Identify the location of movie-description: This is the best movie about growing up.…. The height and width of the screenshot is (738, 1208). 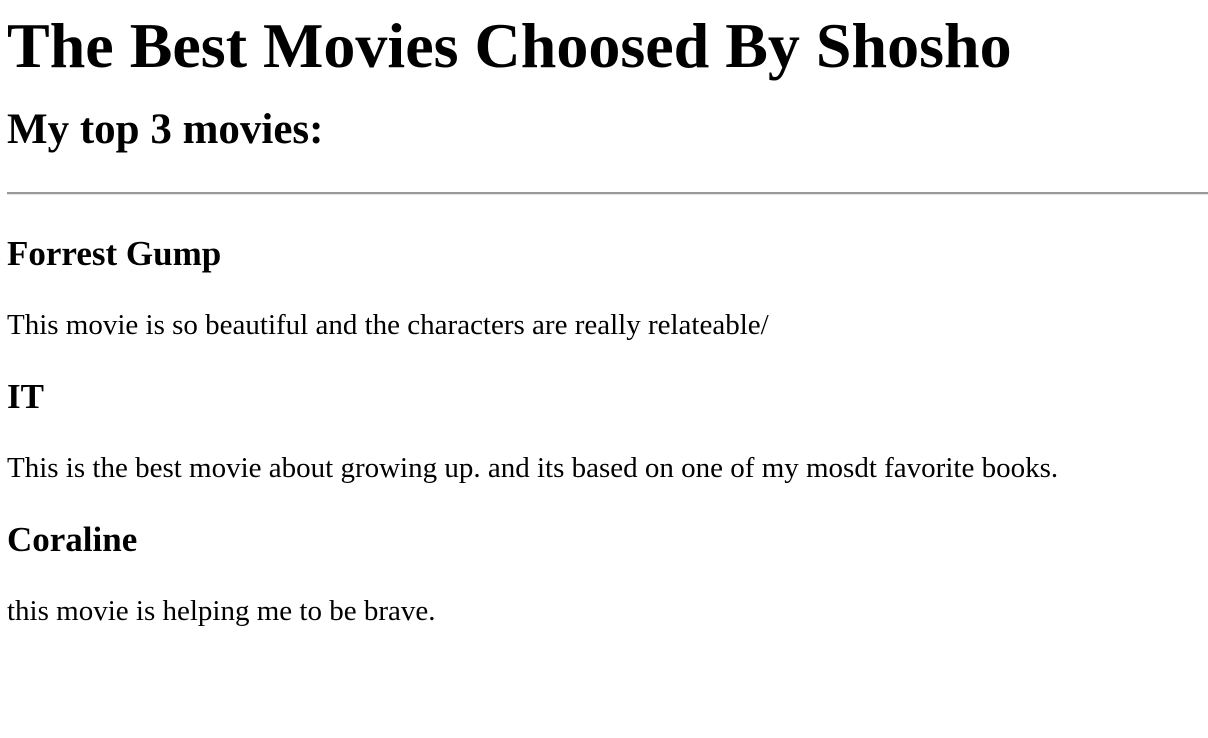
(533, 468).